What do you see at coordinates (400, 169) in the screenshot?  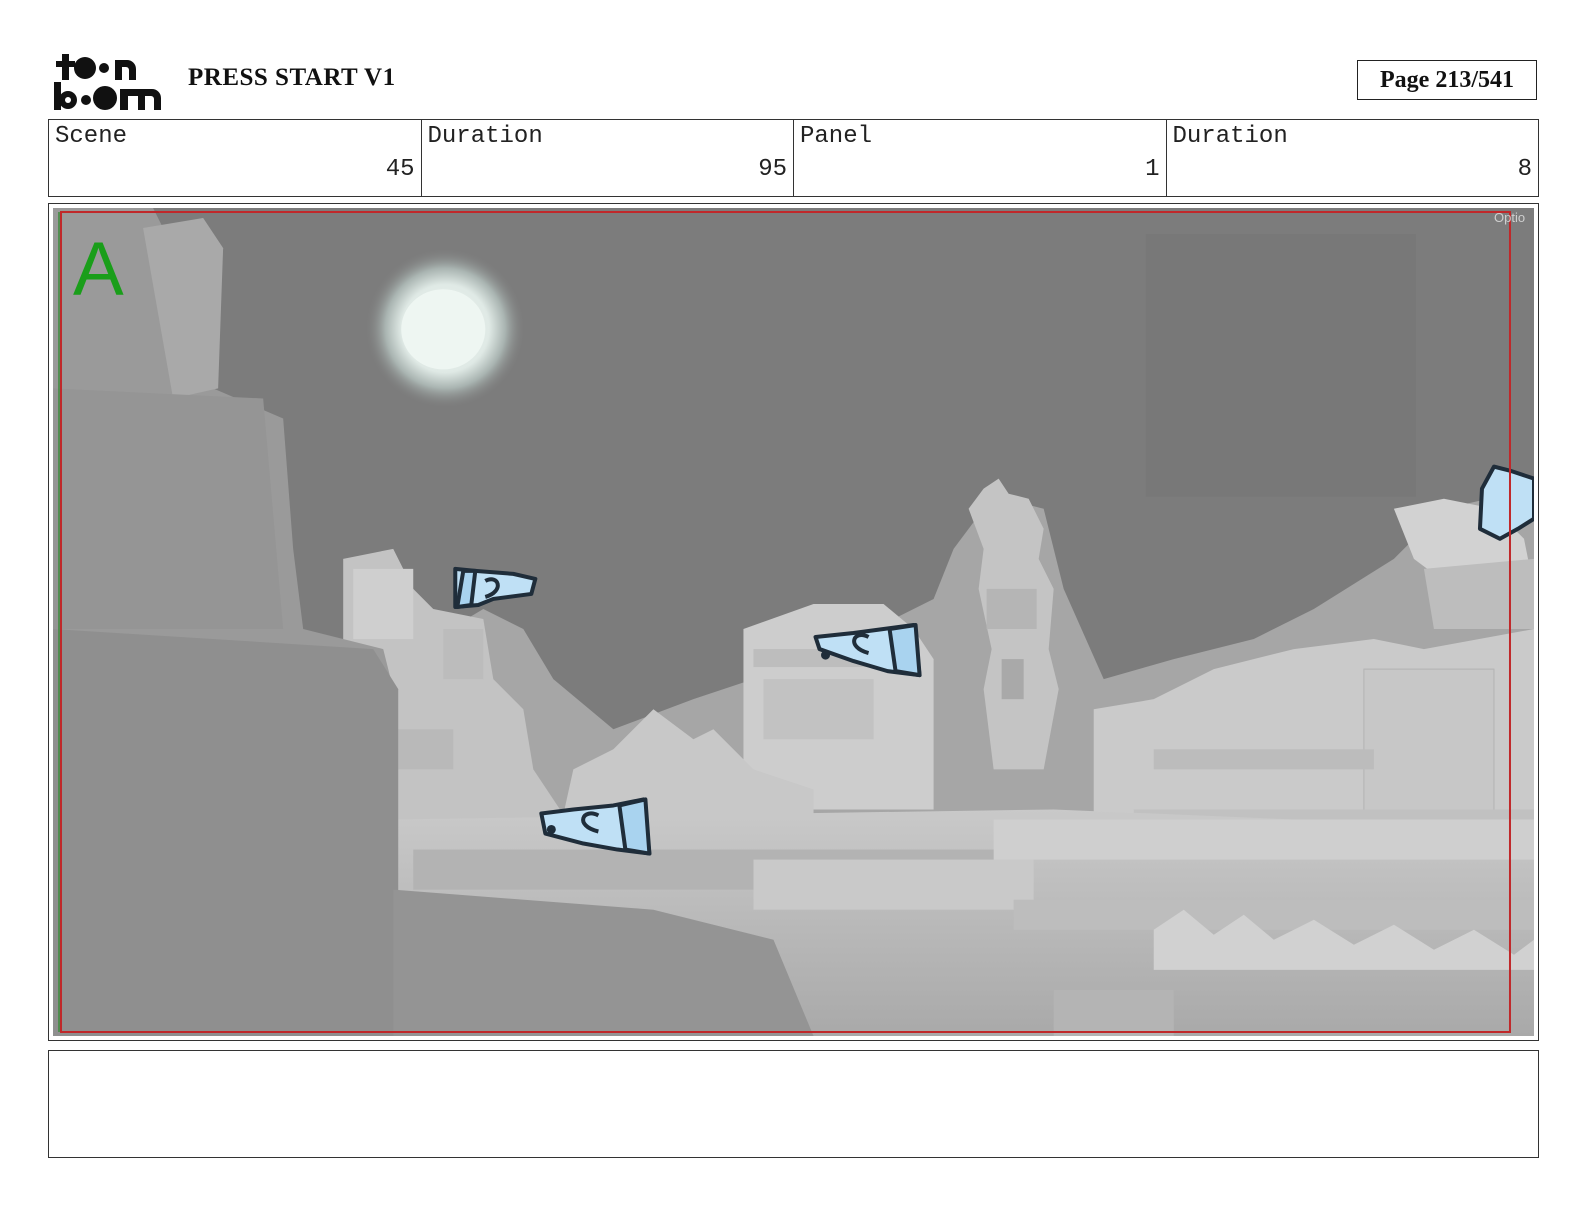 I see `scene-value: 45` at bounding box center [400, 169].